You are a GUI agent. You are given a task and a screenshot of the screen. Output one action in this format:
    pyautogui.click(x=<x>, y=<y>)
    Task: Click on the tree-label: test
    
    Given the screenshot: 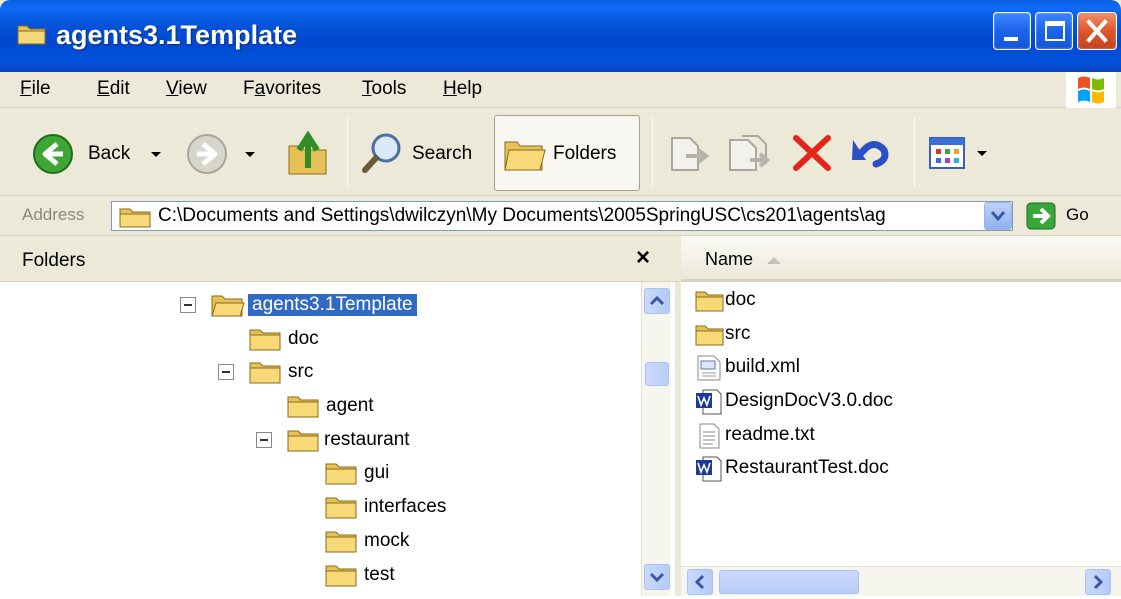 What is the action you would take?
    pyautogui.click(x=379, y=574)
    